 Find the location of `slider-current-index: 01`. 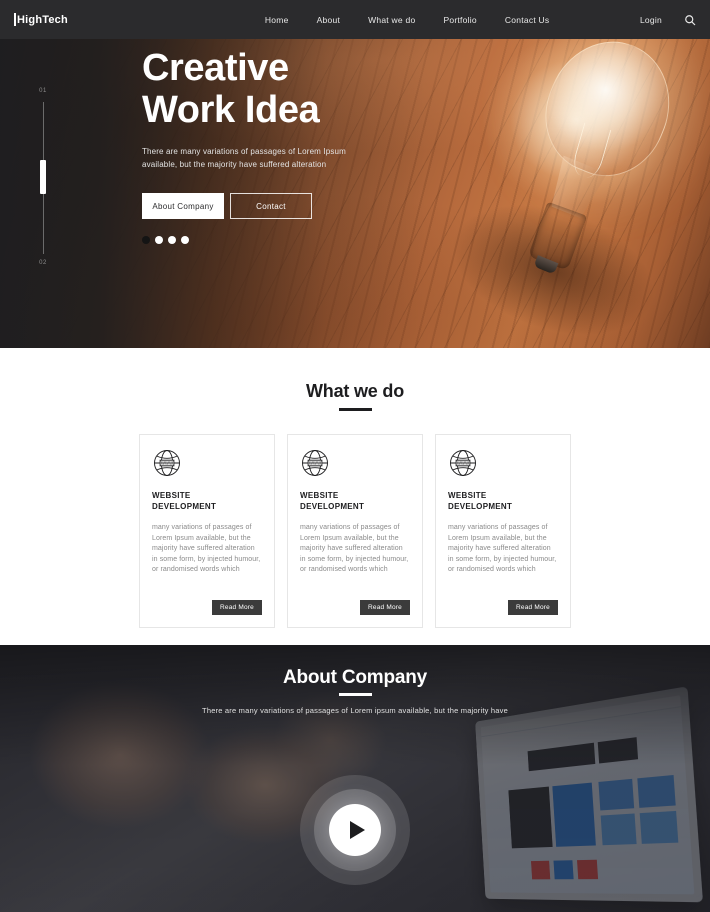

slider-current-index: 01 is located at coordinates (43, 91).